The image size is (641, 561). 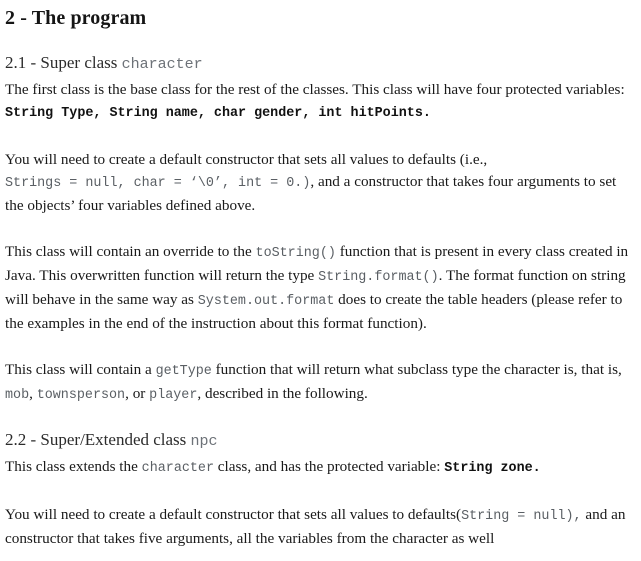 What do you see at coordinates (320, 429) in the screenshot?
I see `section-heading-2-2: 2.2 - Super/Extended class npc` at bounding box center [320, 429].